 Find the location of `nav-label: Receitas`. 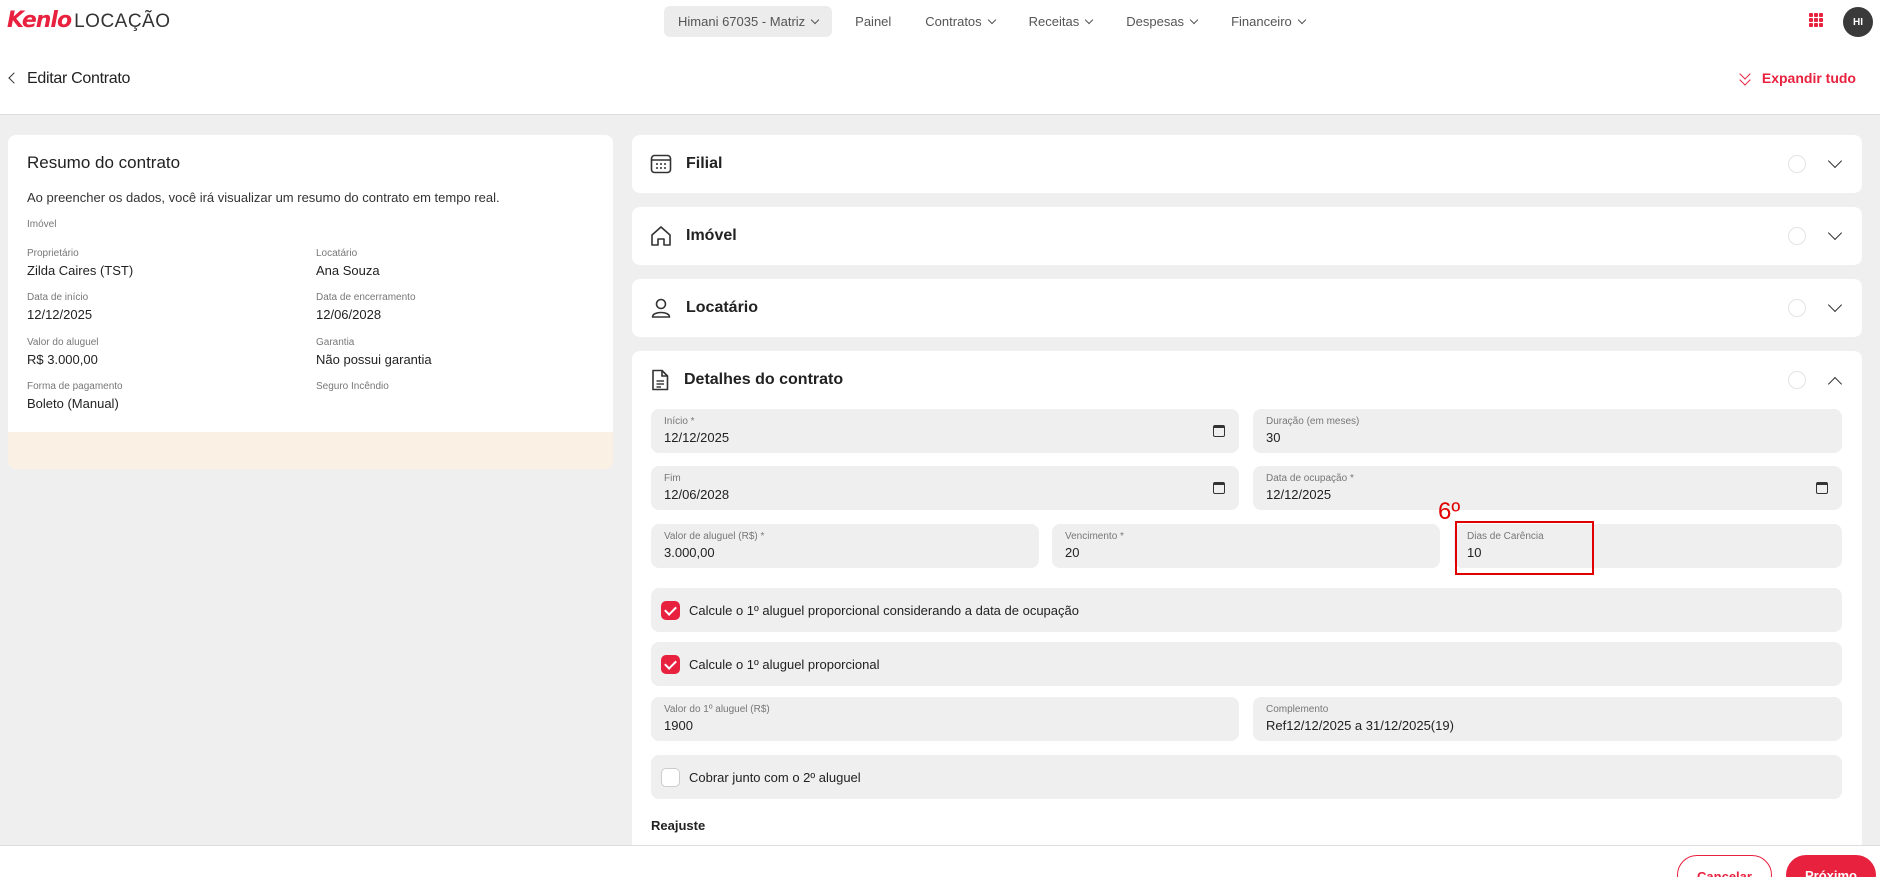

nav-label: Receitas is located at coordinates (1054, 21).